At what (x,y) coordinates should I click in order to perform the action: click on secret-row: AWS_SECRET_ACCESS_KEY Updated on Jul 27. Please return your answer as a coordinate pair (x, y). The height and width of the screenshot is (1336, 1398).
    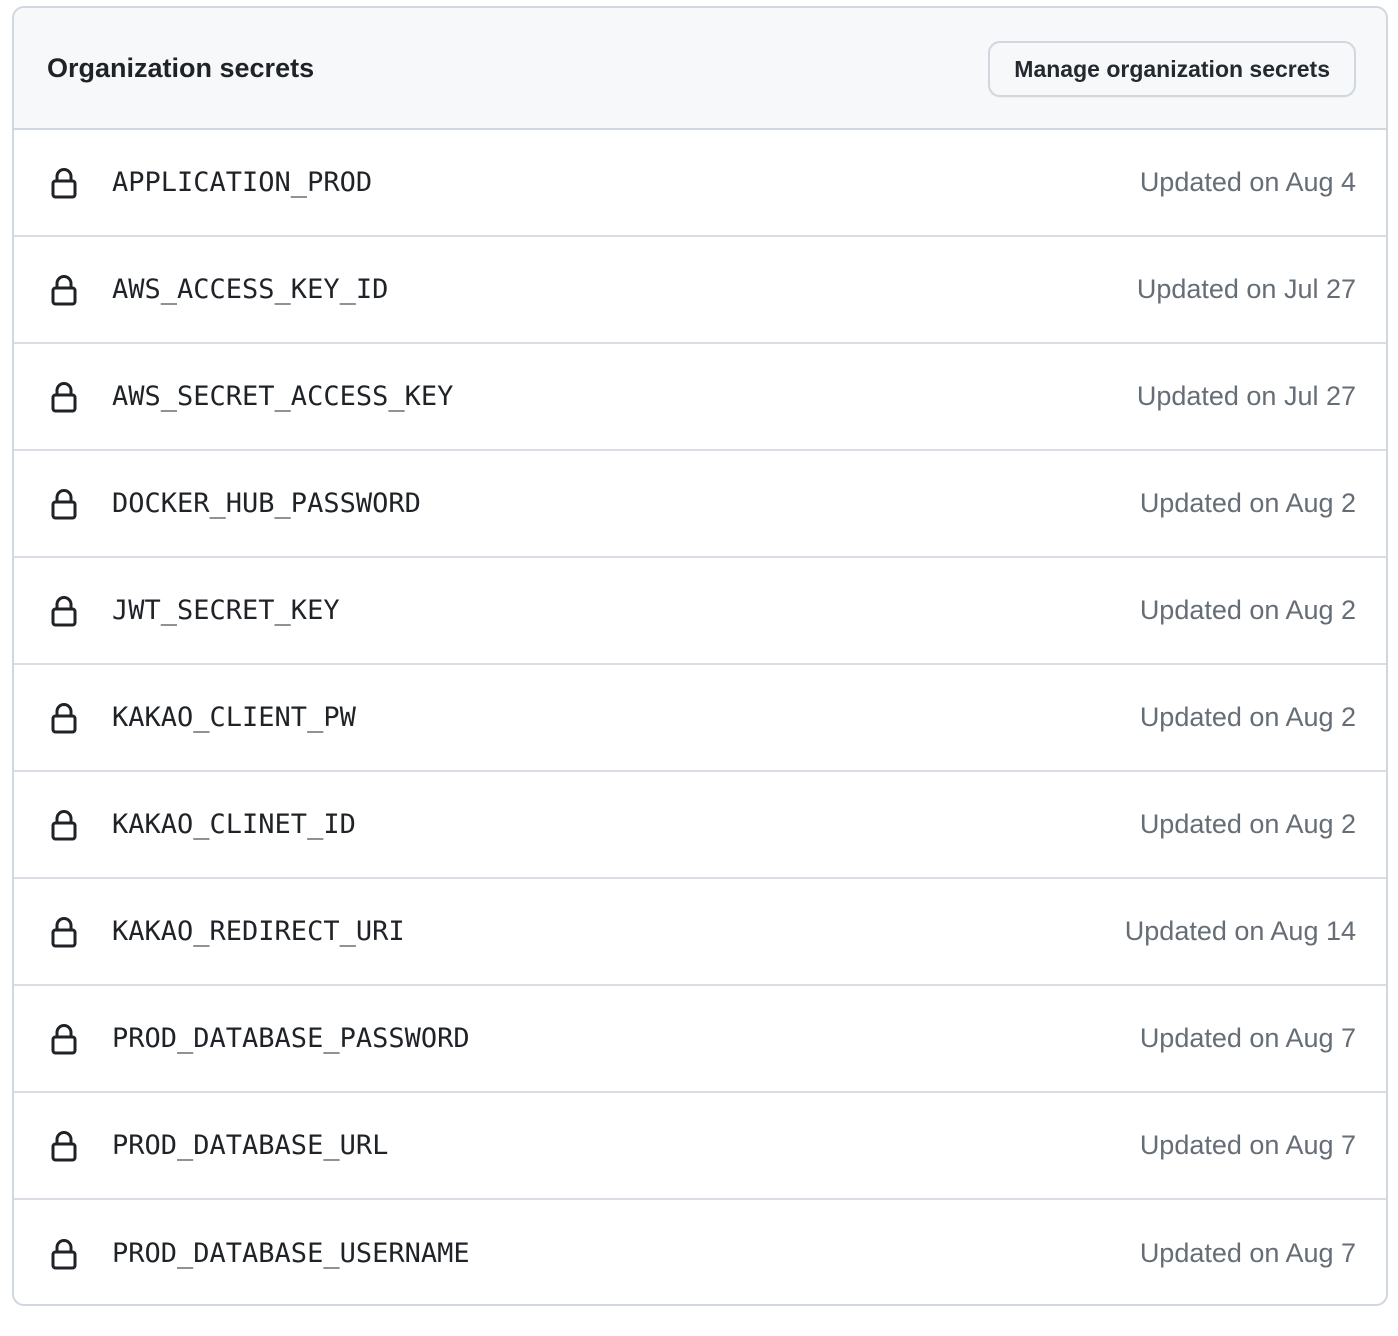
    Looking at the image, I should click on (700, 397).